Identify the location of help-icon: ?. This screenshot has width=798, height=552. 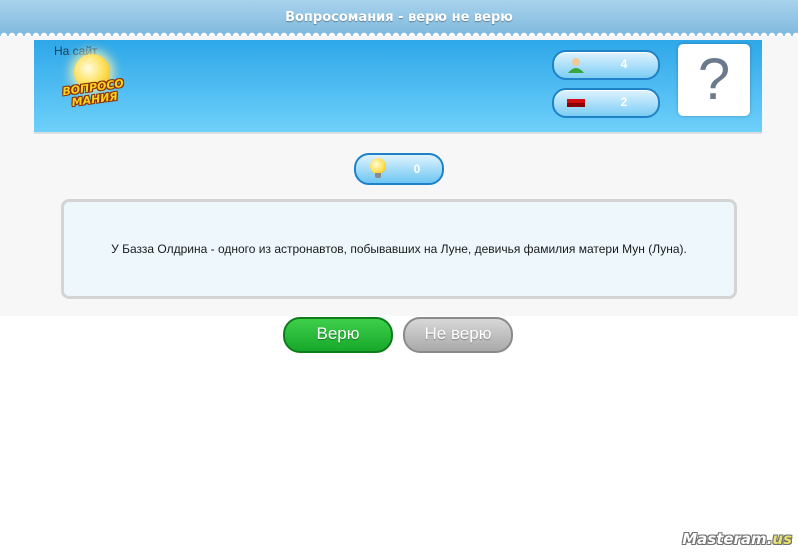
(714, 79).